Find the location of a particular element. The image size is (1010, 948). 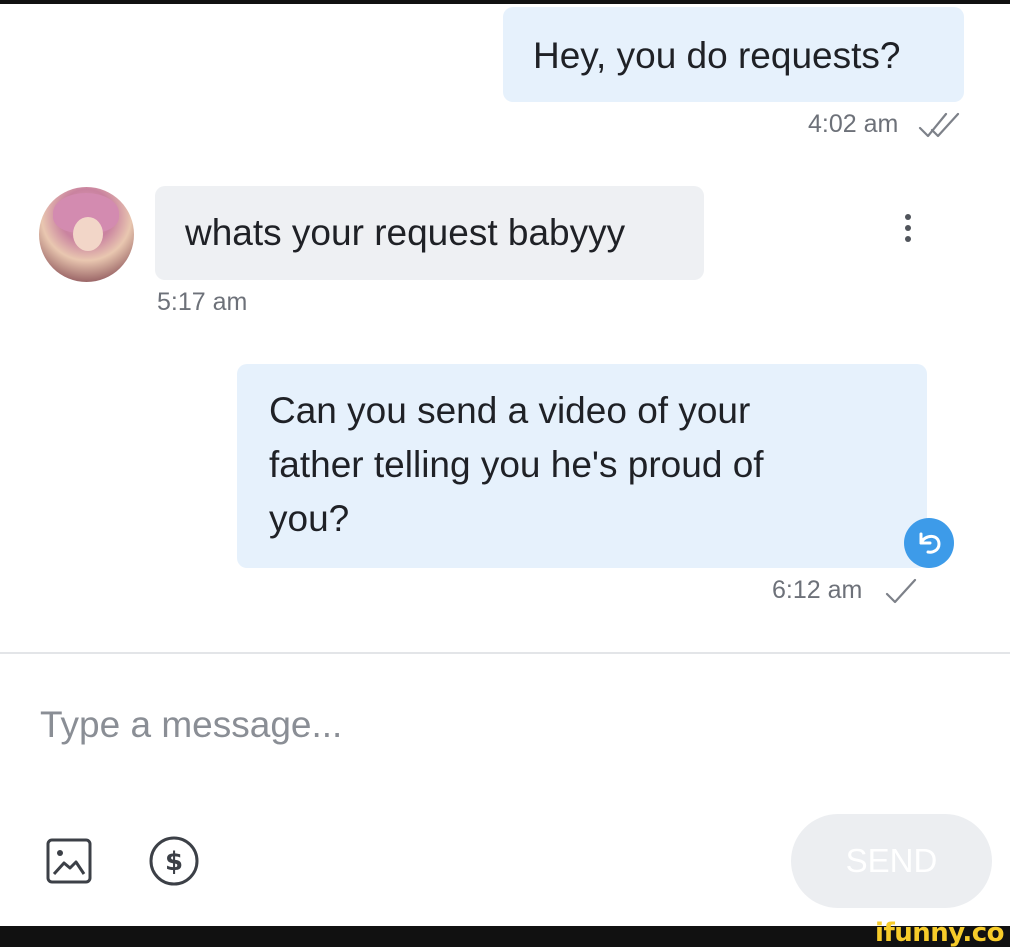

bottom-edge-bar is located at coordinates (505, 936).